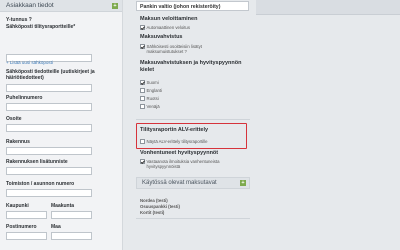  Describe the element at coordinates (56, 227) in the screenshot. I see `country-label: Maa` at that location.